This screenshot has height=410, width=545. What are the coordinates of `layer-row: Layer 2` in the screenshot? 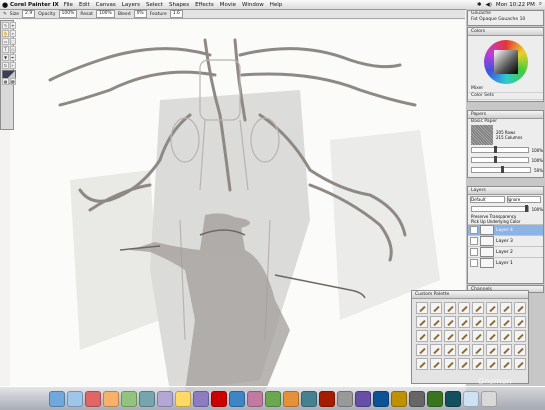 It's located at (505, 251).